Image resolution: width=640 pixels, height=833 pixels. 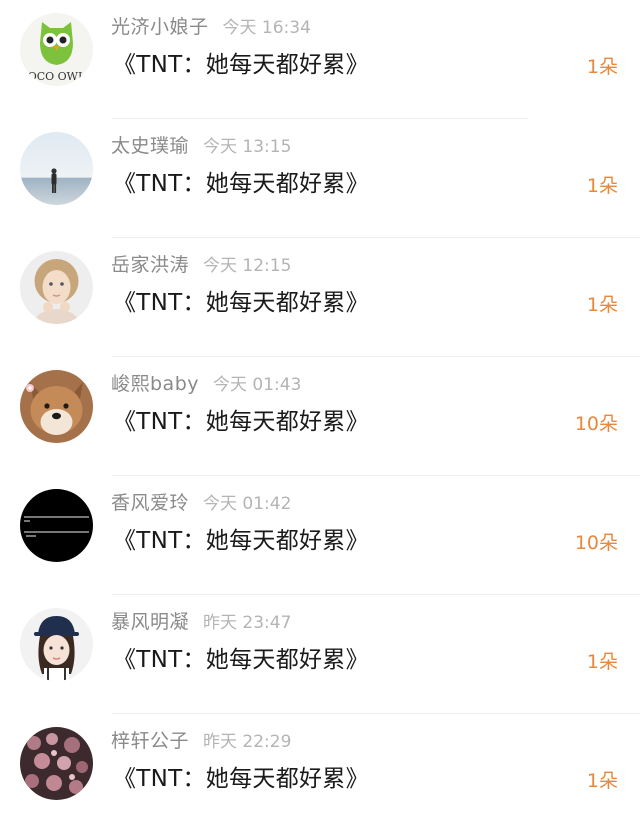 I want to click on list-item: 暴风明凝 昨天 23:47 《TNT：她每天都好累》 1朵, so click(x=320, y=654).